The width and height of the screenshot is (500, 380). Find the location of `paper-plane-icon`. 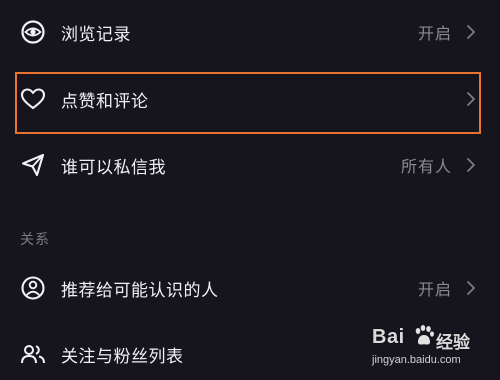

paper-plane-icon is located at coordinates (33, 165).